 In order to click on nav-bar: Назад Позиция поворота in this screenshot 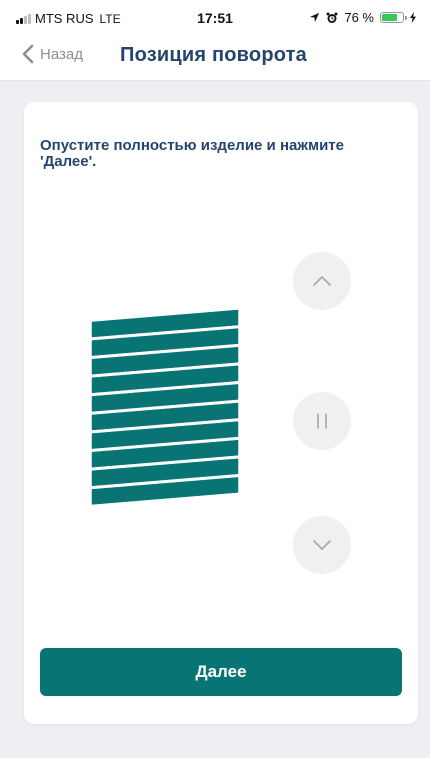, I will do `click(215, 57)`.